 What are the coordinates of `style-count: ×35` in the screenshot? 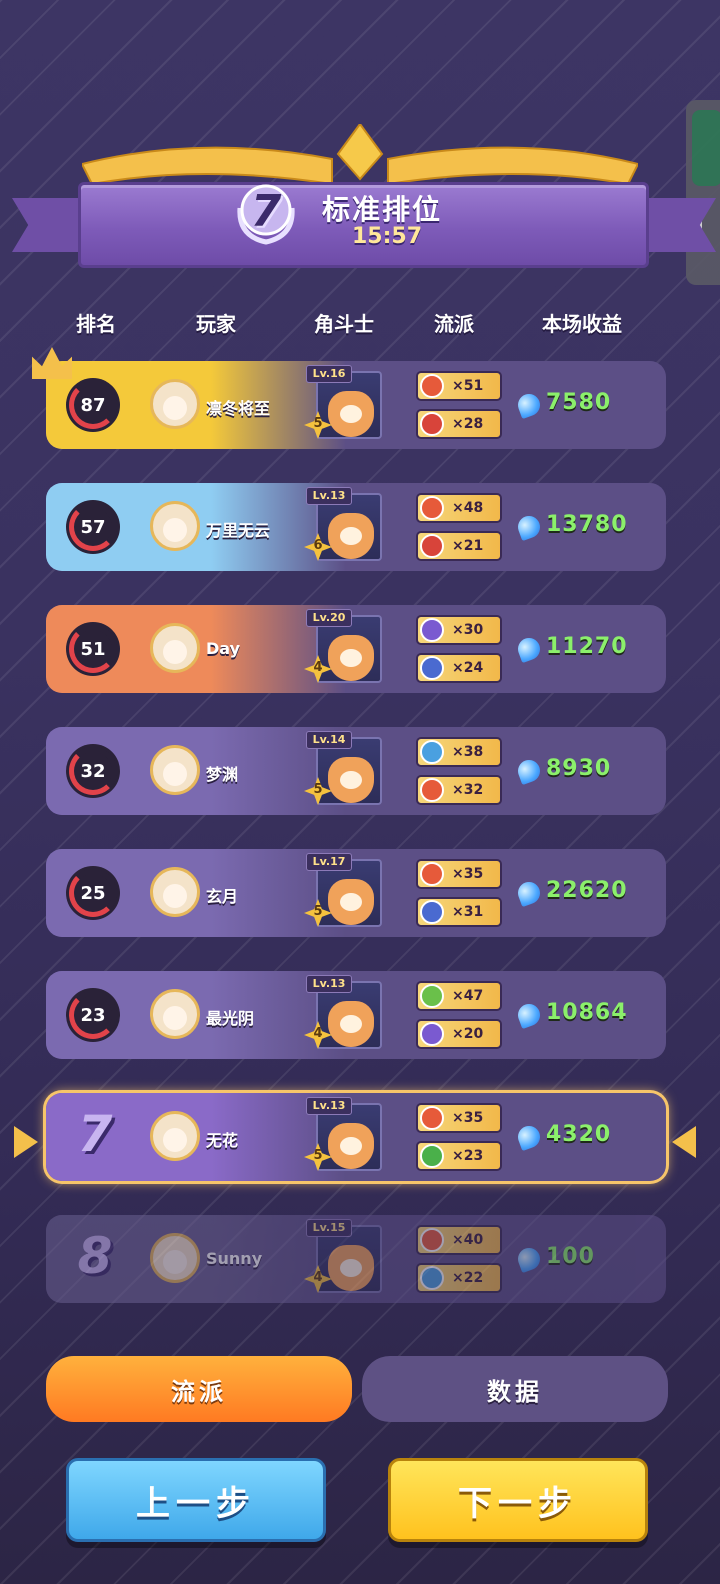 It's located at (468, 874).